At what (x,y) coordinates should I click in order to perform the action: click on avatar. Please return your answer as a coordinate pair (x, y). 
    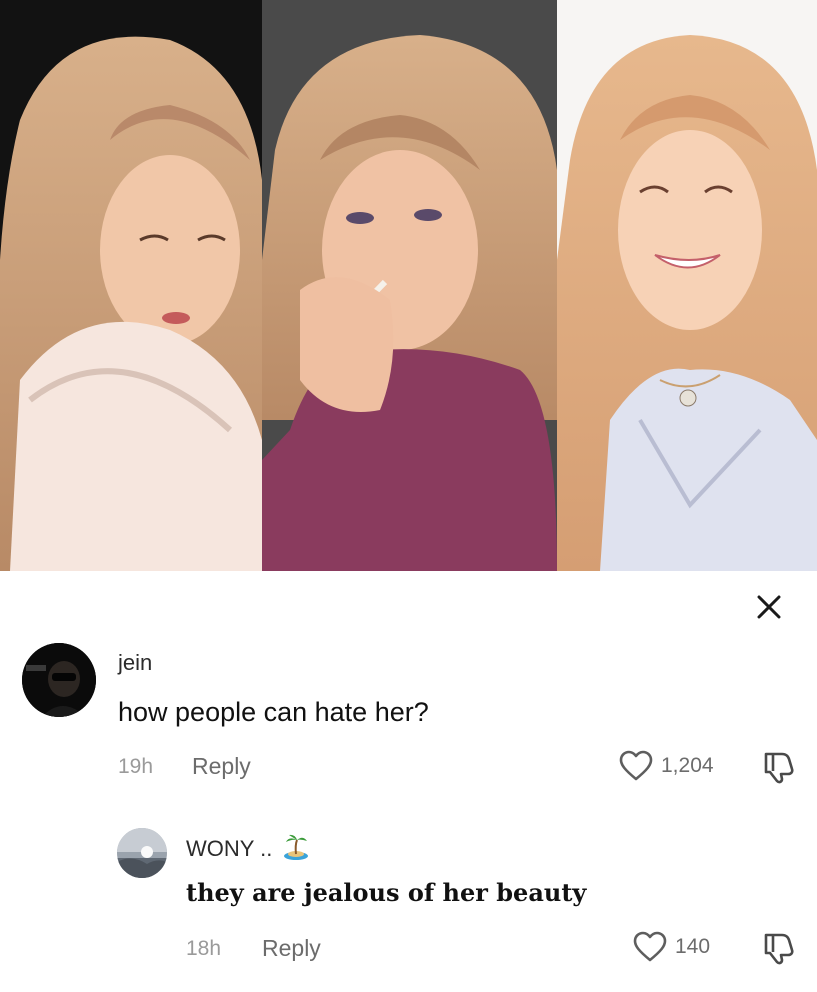
    Looking at the image, I should click on (142, 853).